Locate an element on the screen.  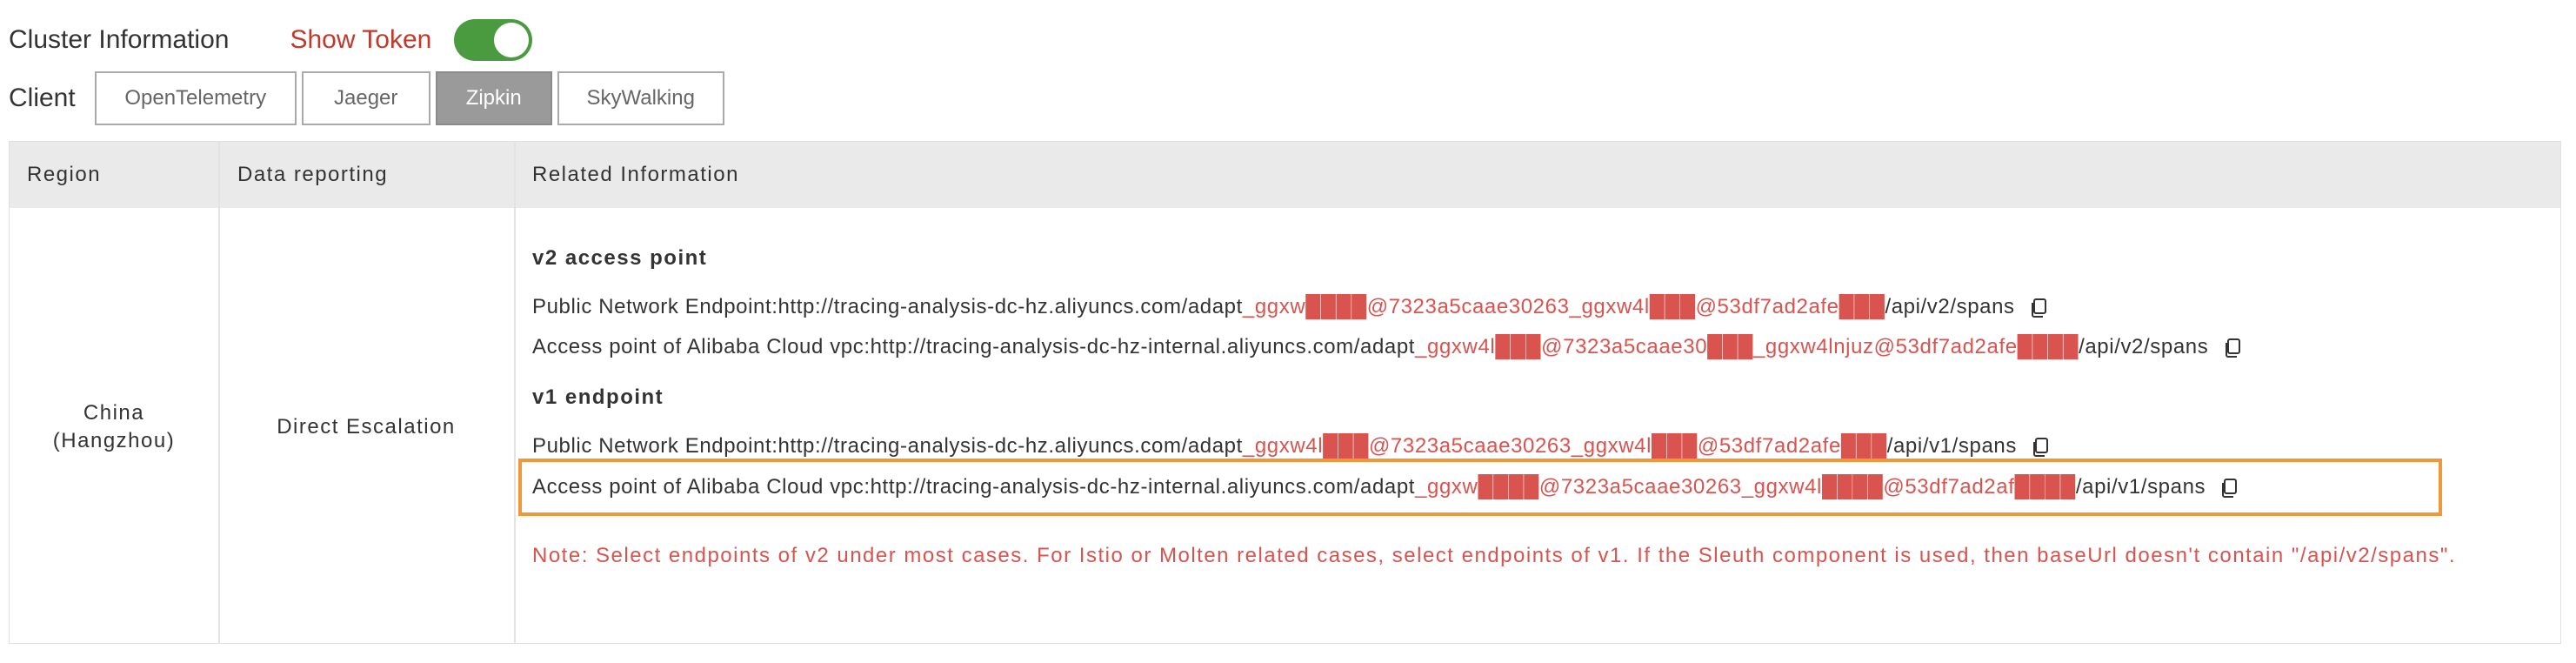
region-cell: China (Hangzhou) is located at coordinates (114, 426).